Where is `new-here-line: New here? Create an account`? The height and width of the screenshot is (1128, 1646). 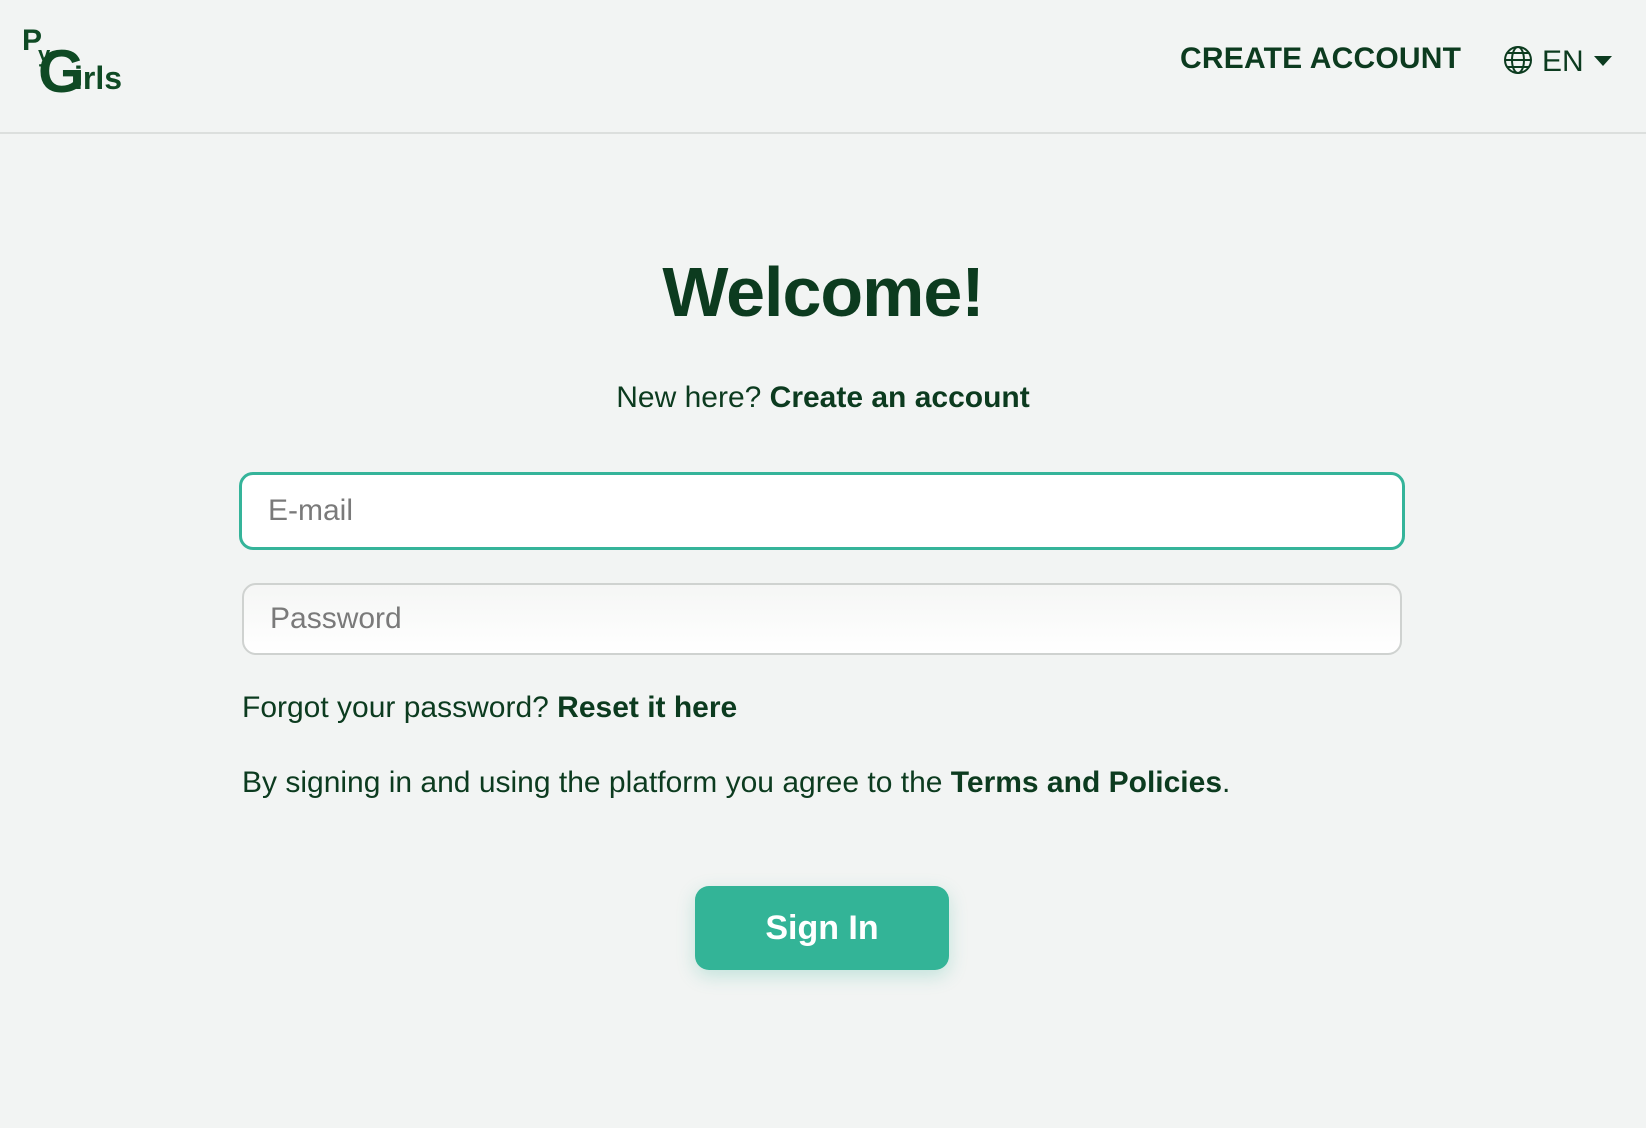 new-here-line: New here? Create an account is located at coordinates (823, 398).